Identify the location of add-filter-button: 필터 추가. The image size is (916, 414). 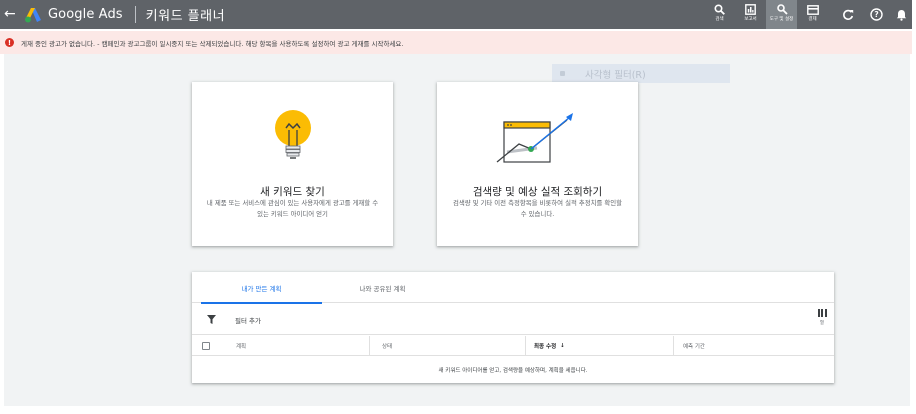
(248, 319).